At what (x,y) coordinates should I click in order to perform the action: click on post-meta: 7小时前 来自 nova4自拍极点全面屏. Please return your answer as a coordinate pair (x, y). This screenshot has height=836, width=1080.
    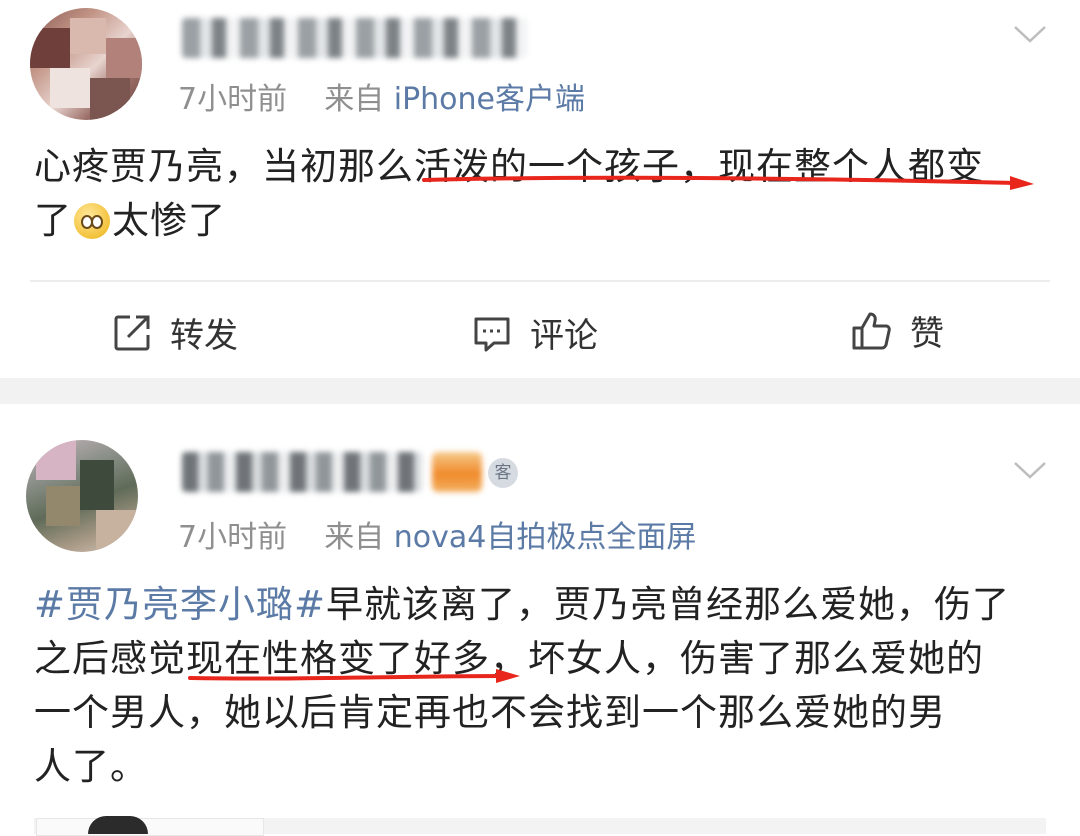
    Looking at the image, I should click on (437, 534).